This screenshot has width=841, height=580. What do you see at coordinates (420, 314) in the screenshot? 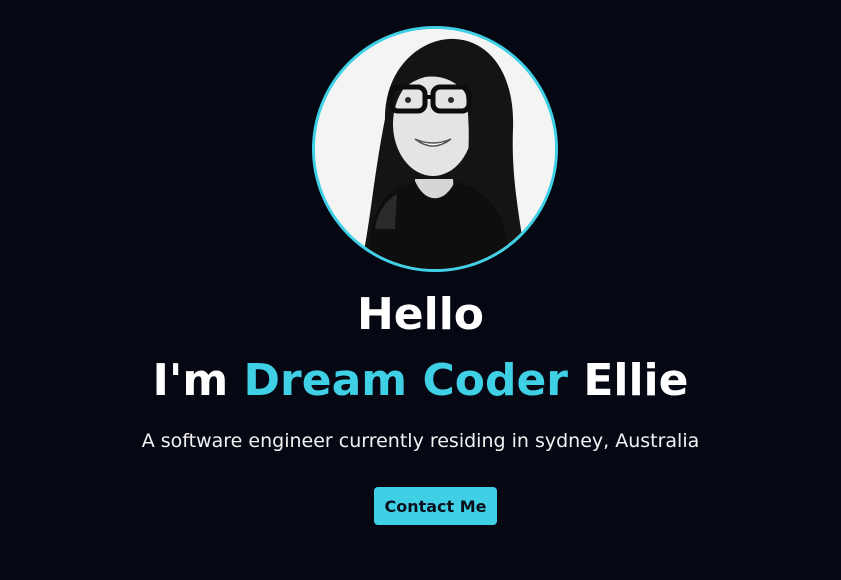
I see `greeting-heading: Hello` at bounding box center [420, 314].